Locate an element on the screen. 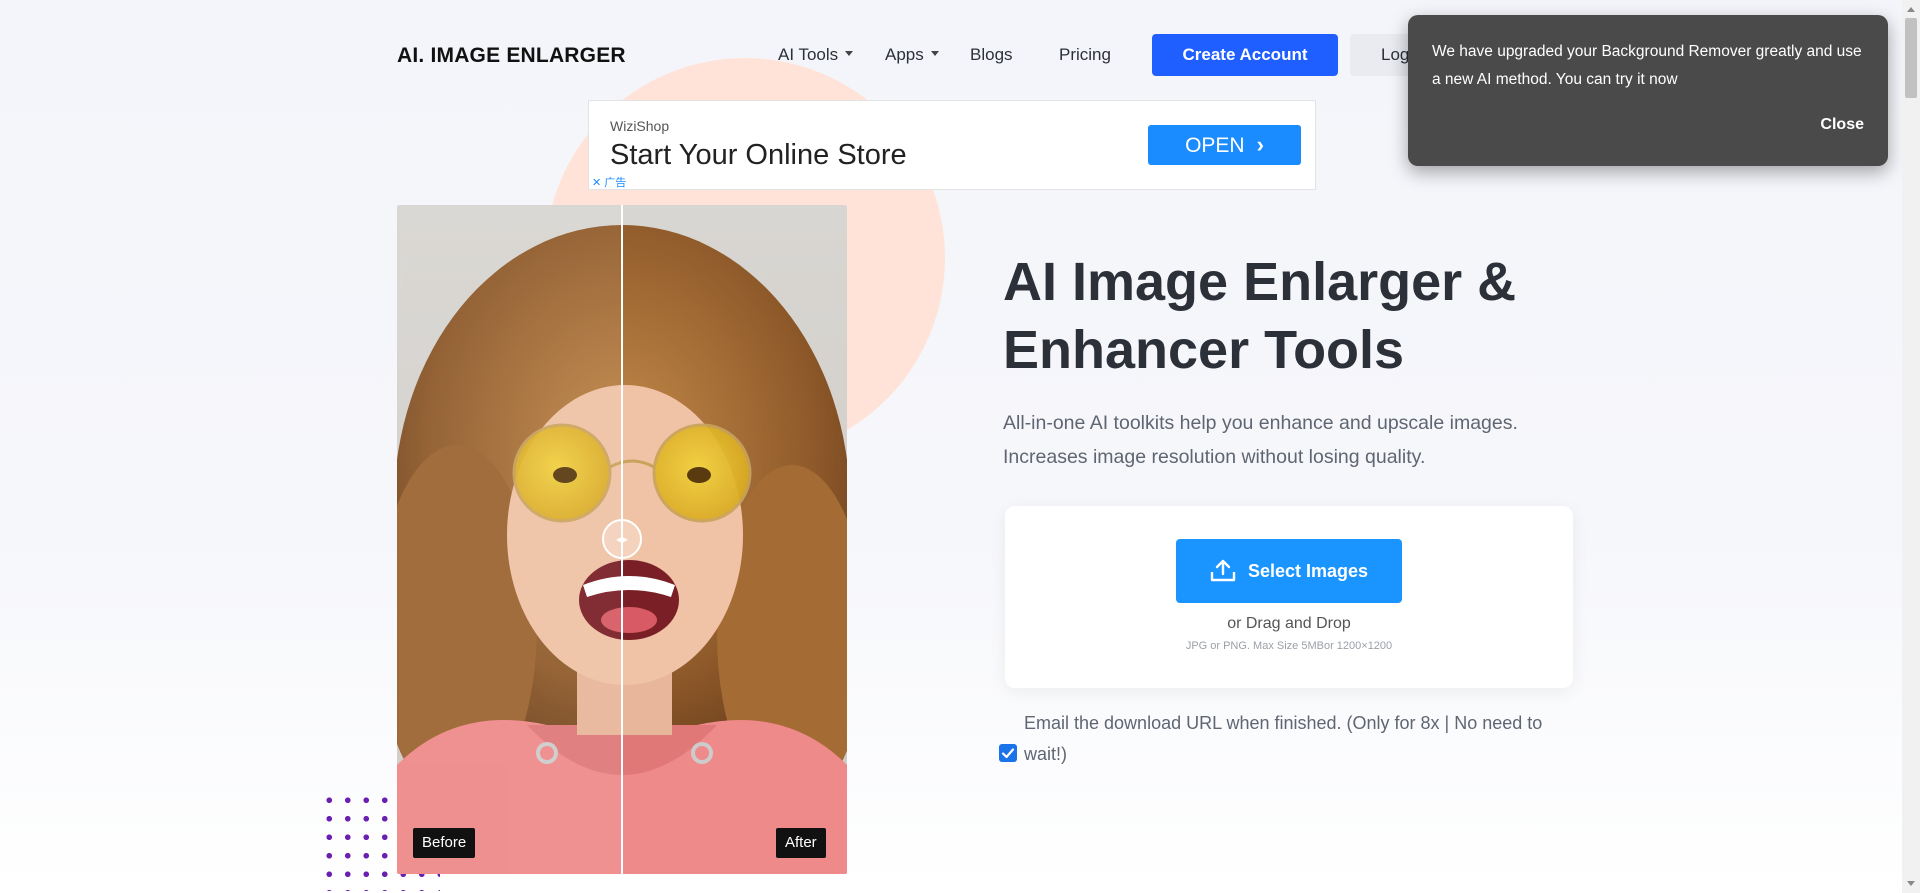 Image resolution: width=1920 pixels, height=893 pixels. nav-apps-label: Apps is located at coordinates (904, 54).